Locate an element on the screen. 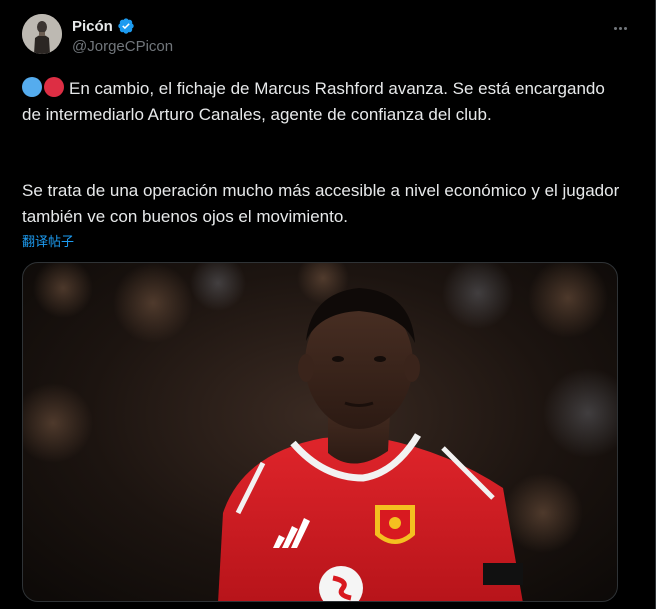 The height and width of the screenshot is (609, 656). tweet-header: Picón @JorgeCPicon is located at coordinates (330, 38).